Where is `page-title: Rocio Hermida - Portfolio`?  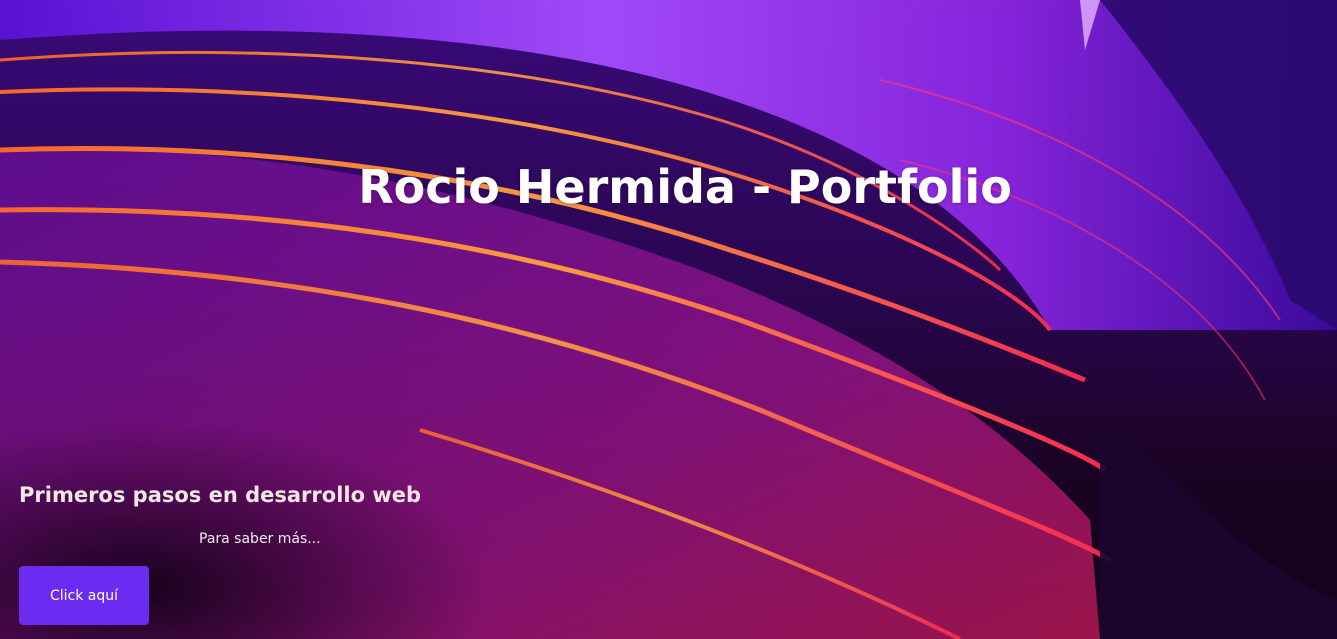 page-title: Rocio Hermida - Portfolio is located at coordinates (685, 187).